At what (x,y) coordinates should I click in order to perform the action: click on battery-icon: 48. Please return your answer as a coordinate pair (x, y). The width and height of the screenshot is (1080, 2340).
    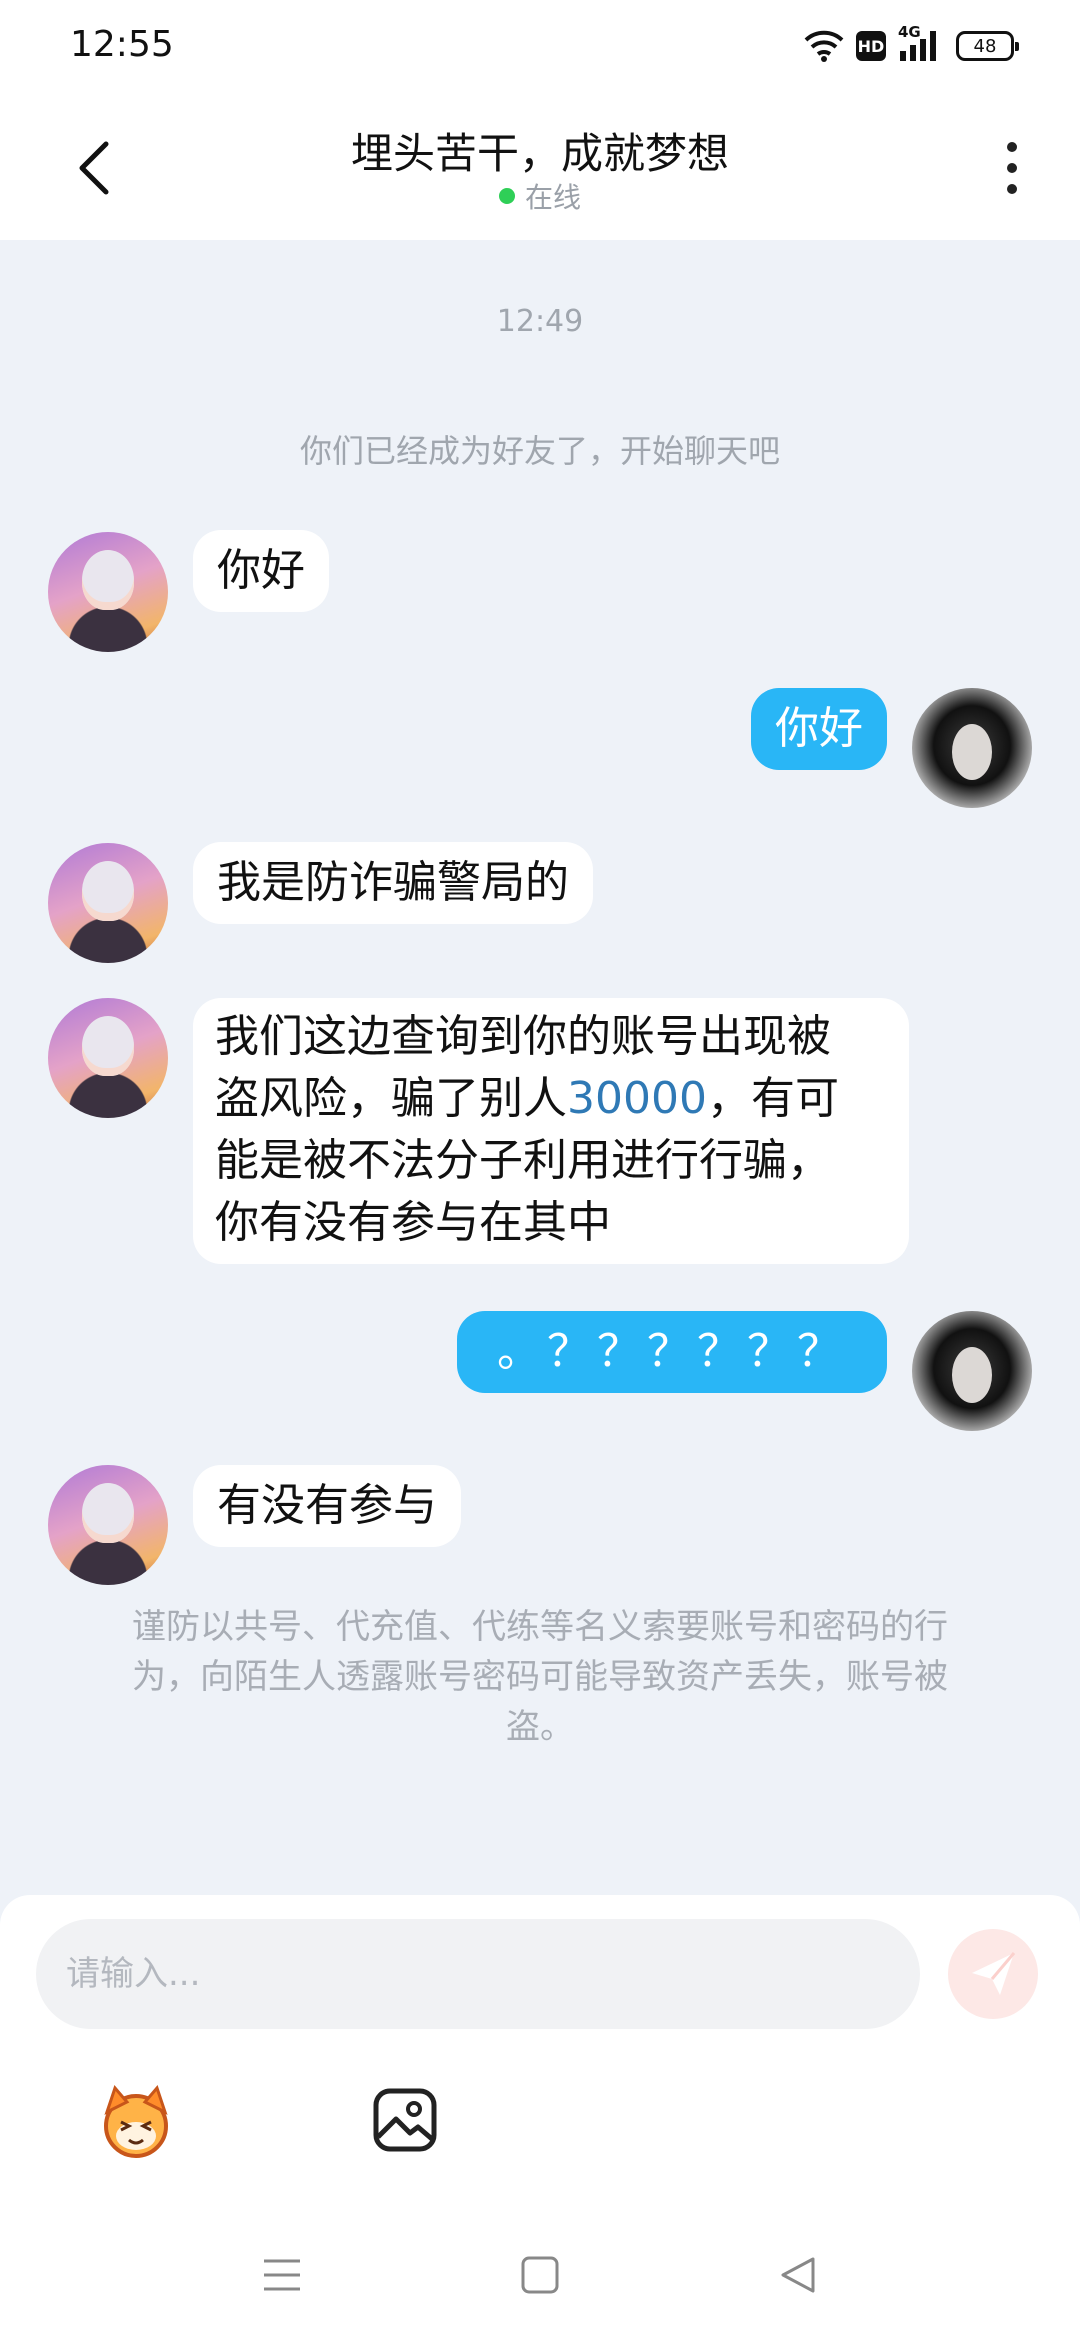
    Looking at the image, I should click on (987, 46).